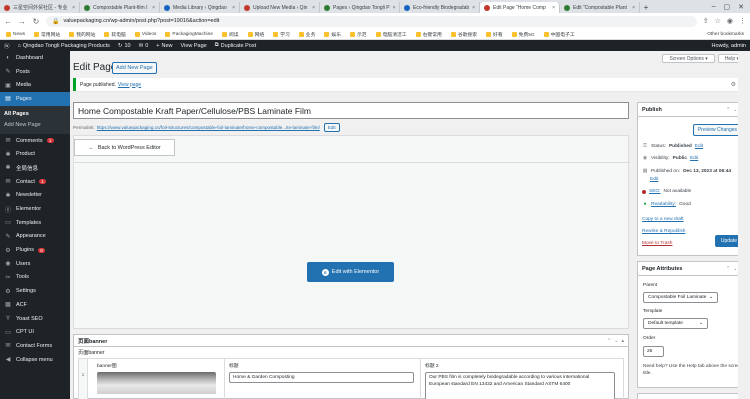 This screenshot has width=750, height=399. Describe the element at coordinates (714, 7) in the screenshot. I see `minimize-icon: –` at that location.